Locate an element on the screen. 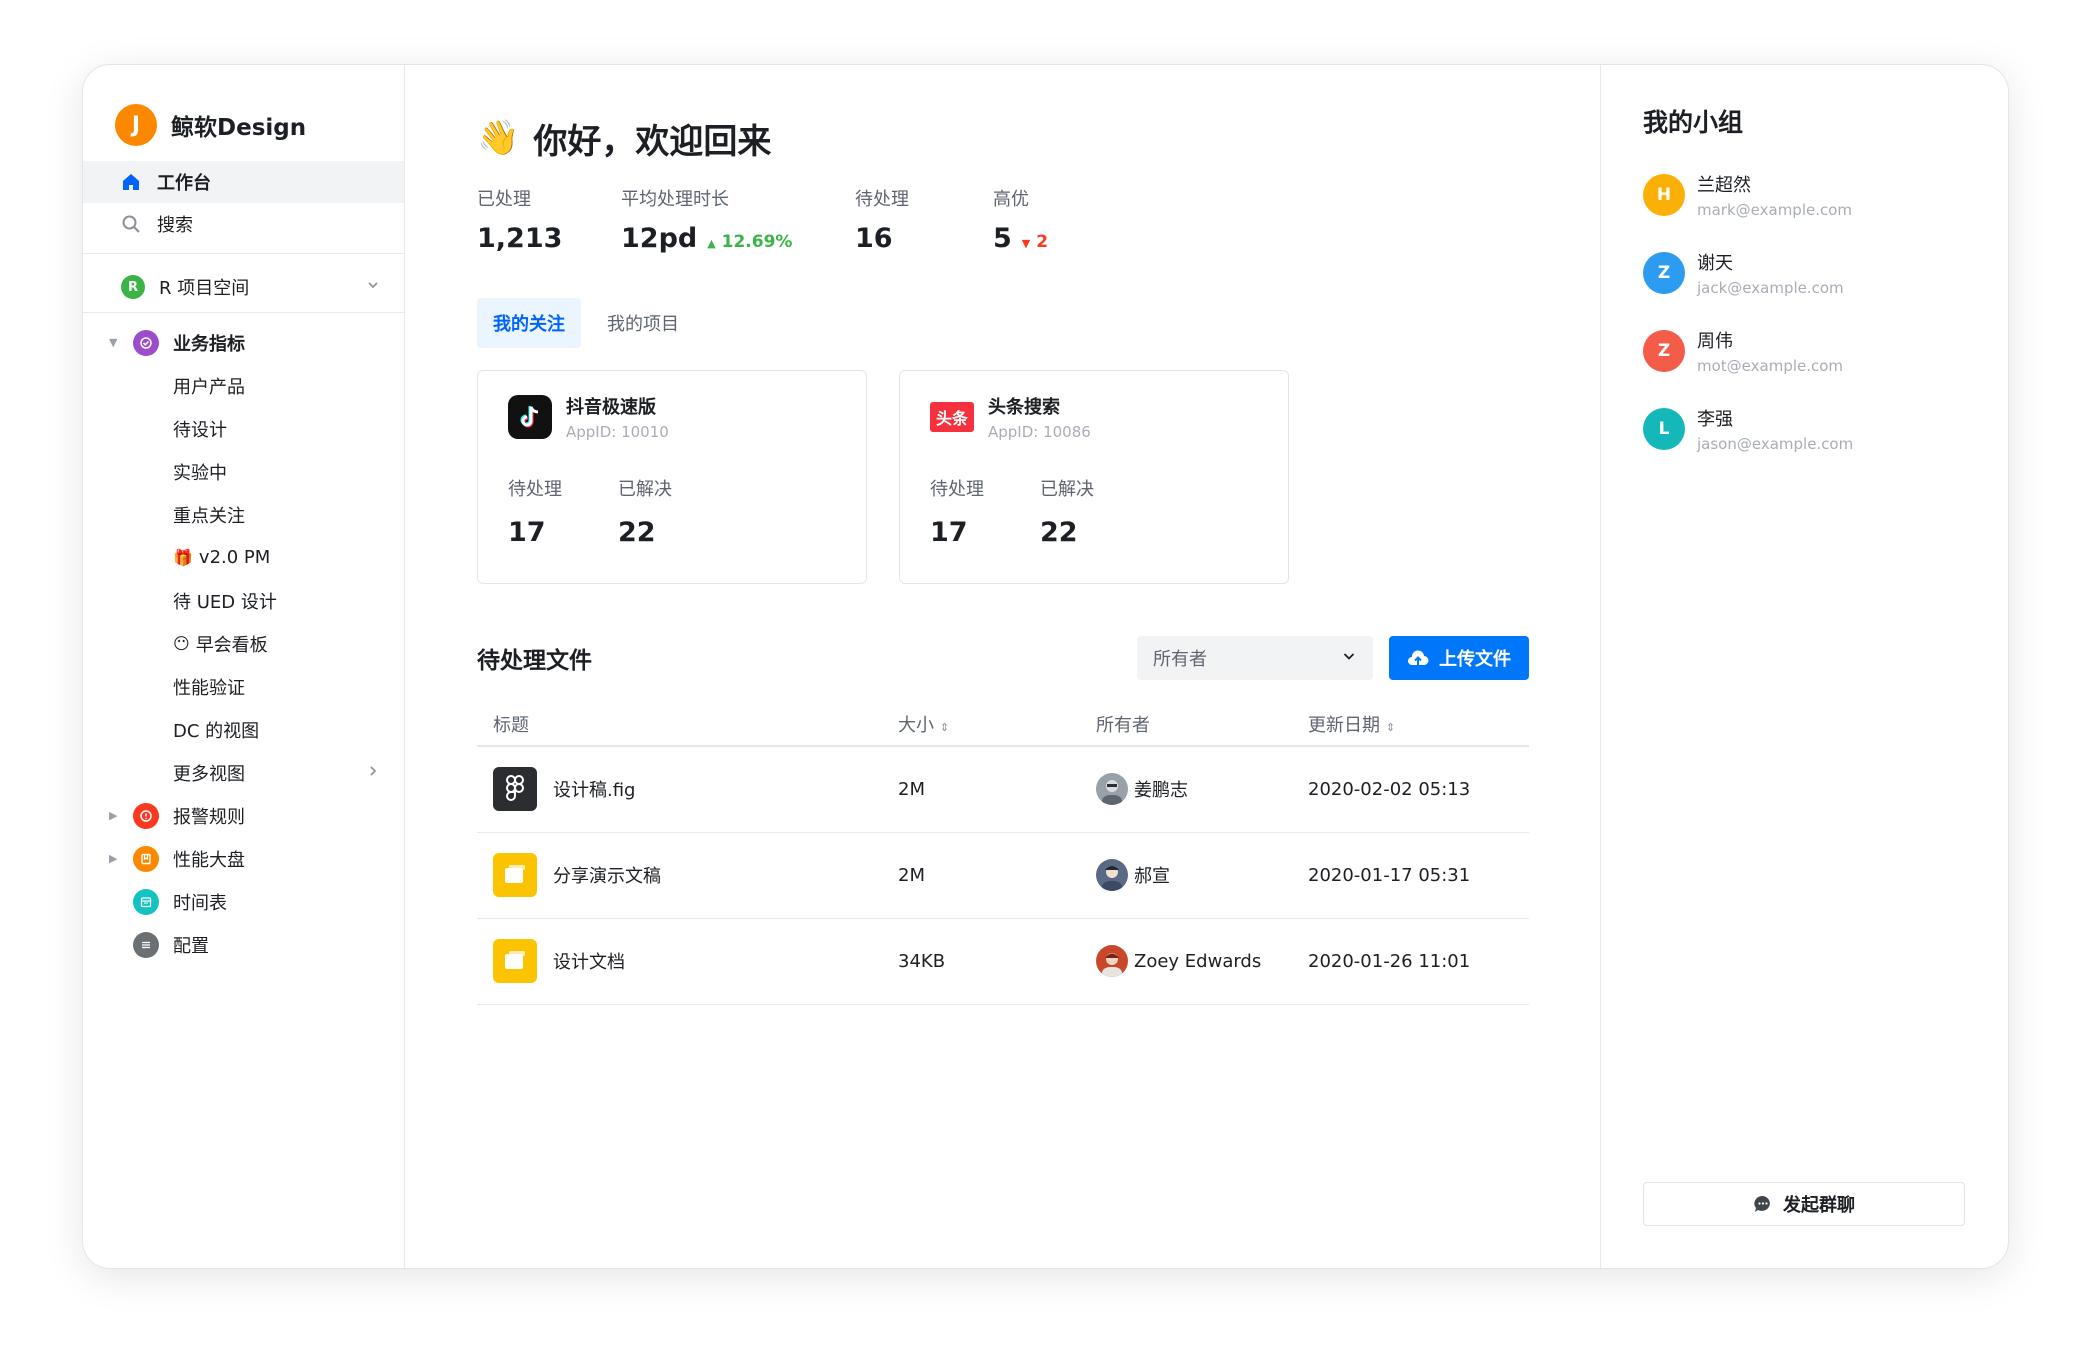 This screenshot has height=1364, width=2084. sub-item-user-products: 用户产品 is located at coordinates (243, 385).